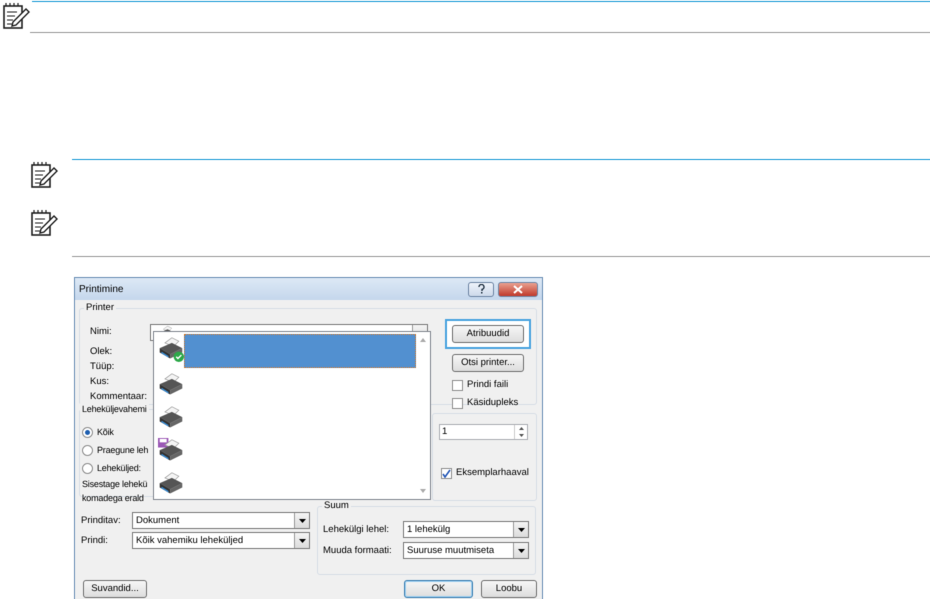 The width and height of the screenshot is (930, 599). I want to click on field-label: Muuda formaati:, so click(358, 551).